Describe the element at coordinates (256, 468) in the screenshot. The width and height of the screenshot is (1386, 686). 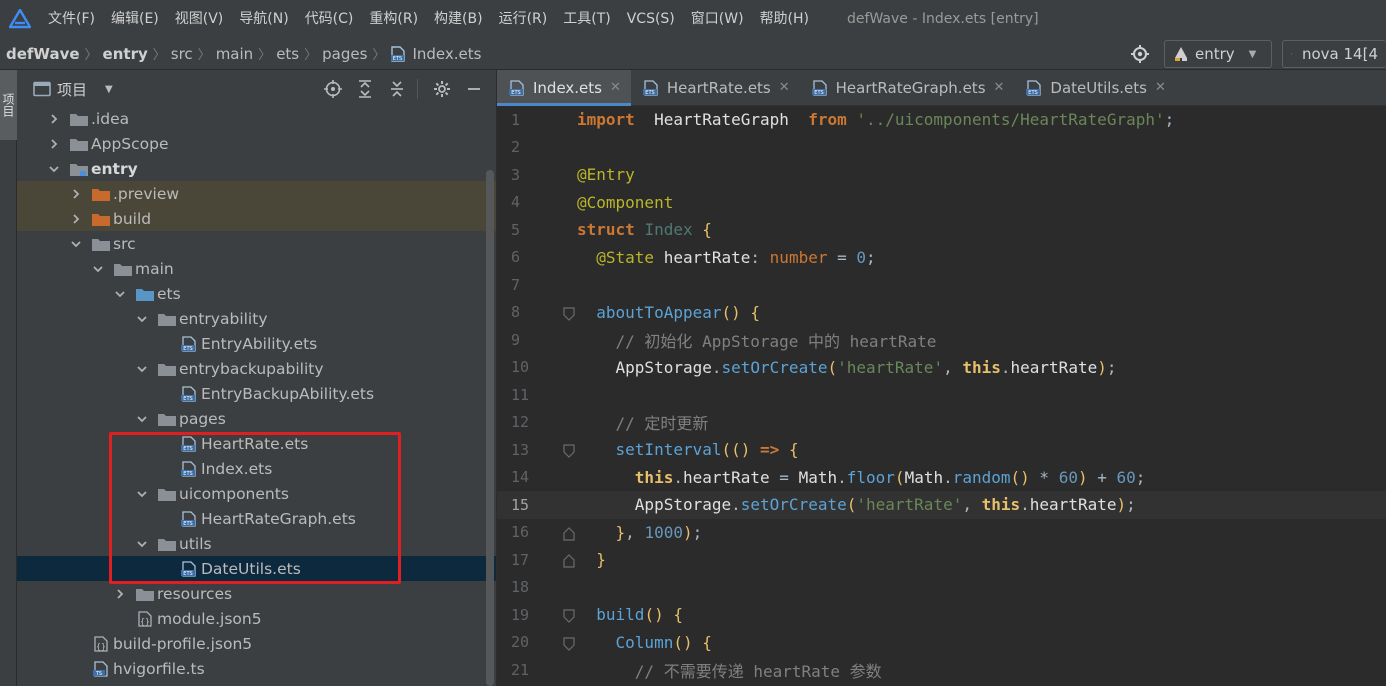
I see `tree-item: ETS Index.ets` at that location.